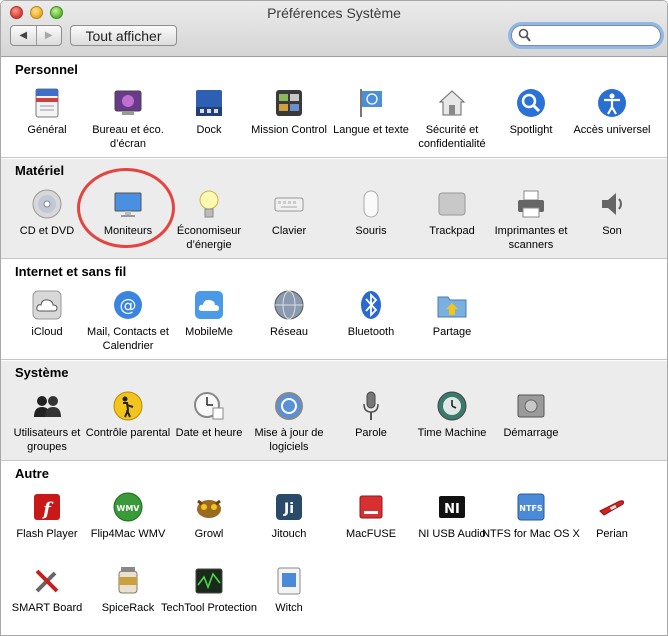 The height and width of the screenshot is (636, 668). What do you see at coordinates (371, 305) in the screenshot?
I see `bluetooth-icon` at bounding box center [371, 305].